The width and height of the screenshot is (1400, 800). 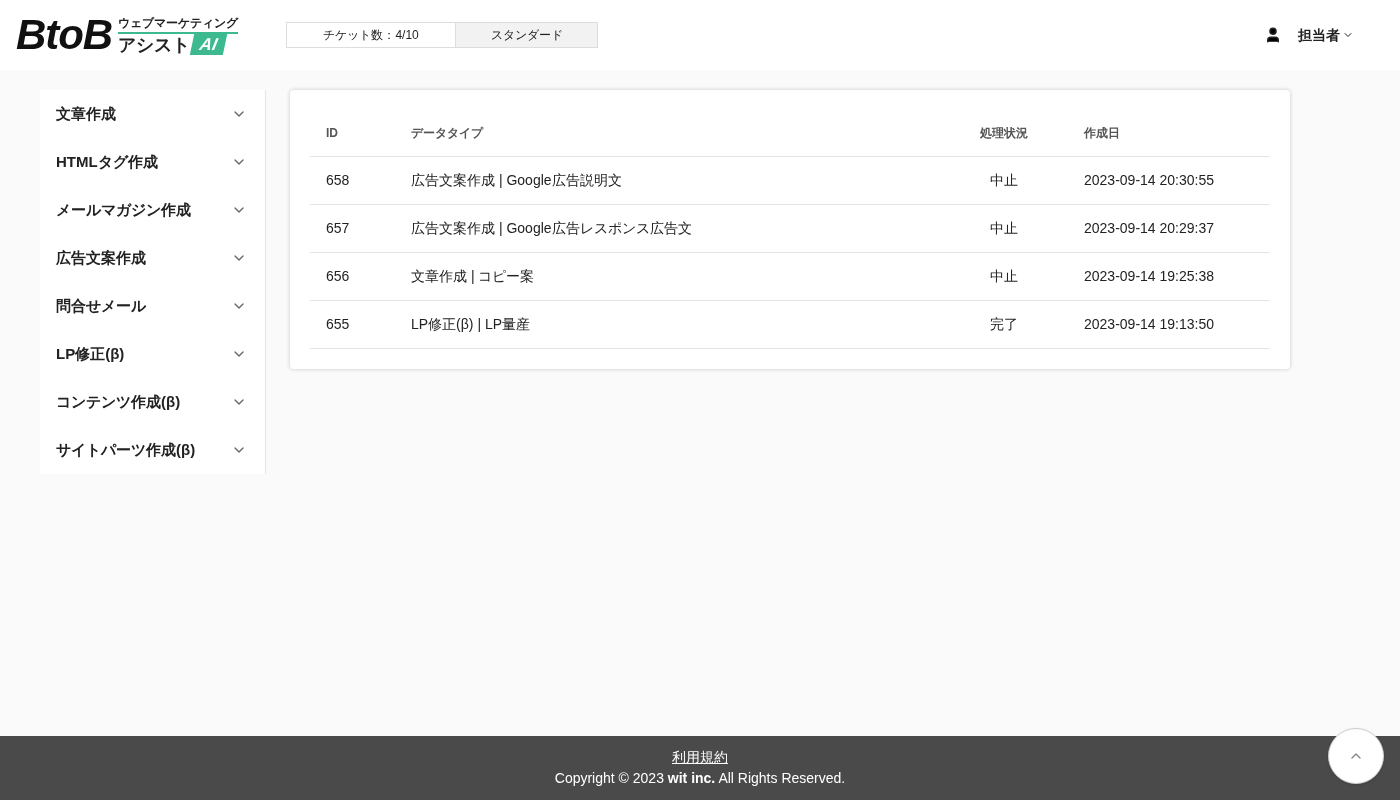 I want to click on table-cell-text: 2023-09-14 19:25:38, so click(x=1149, y=276).